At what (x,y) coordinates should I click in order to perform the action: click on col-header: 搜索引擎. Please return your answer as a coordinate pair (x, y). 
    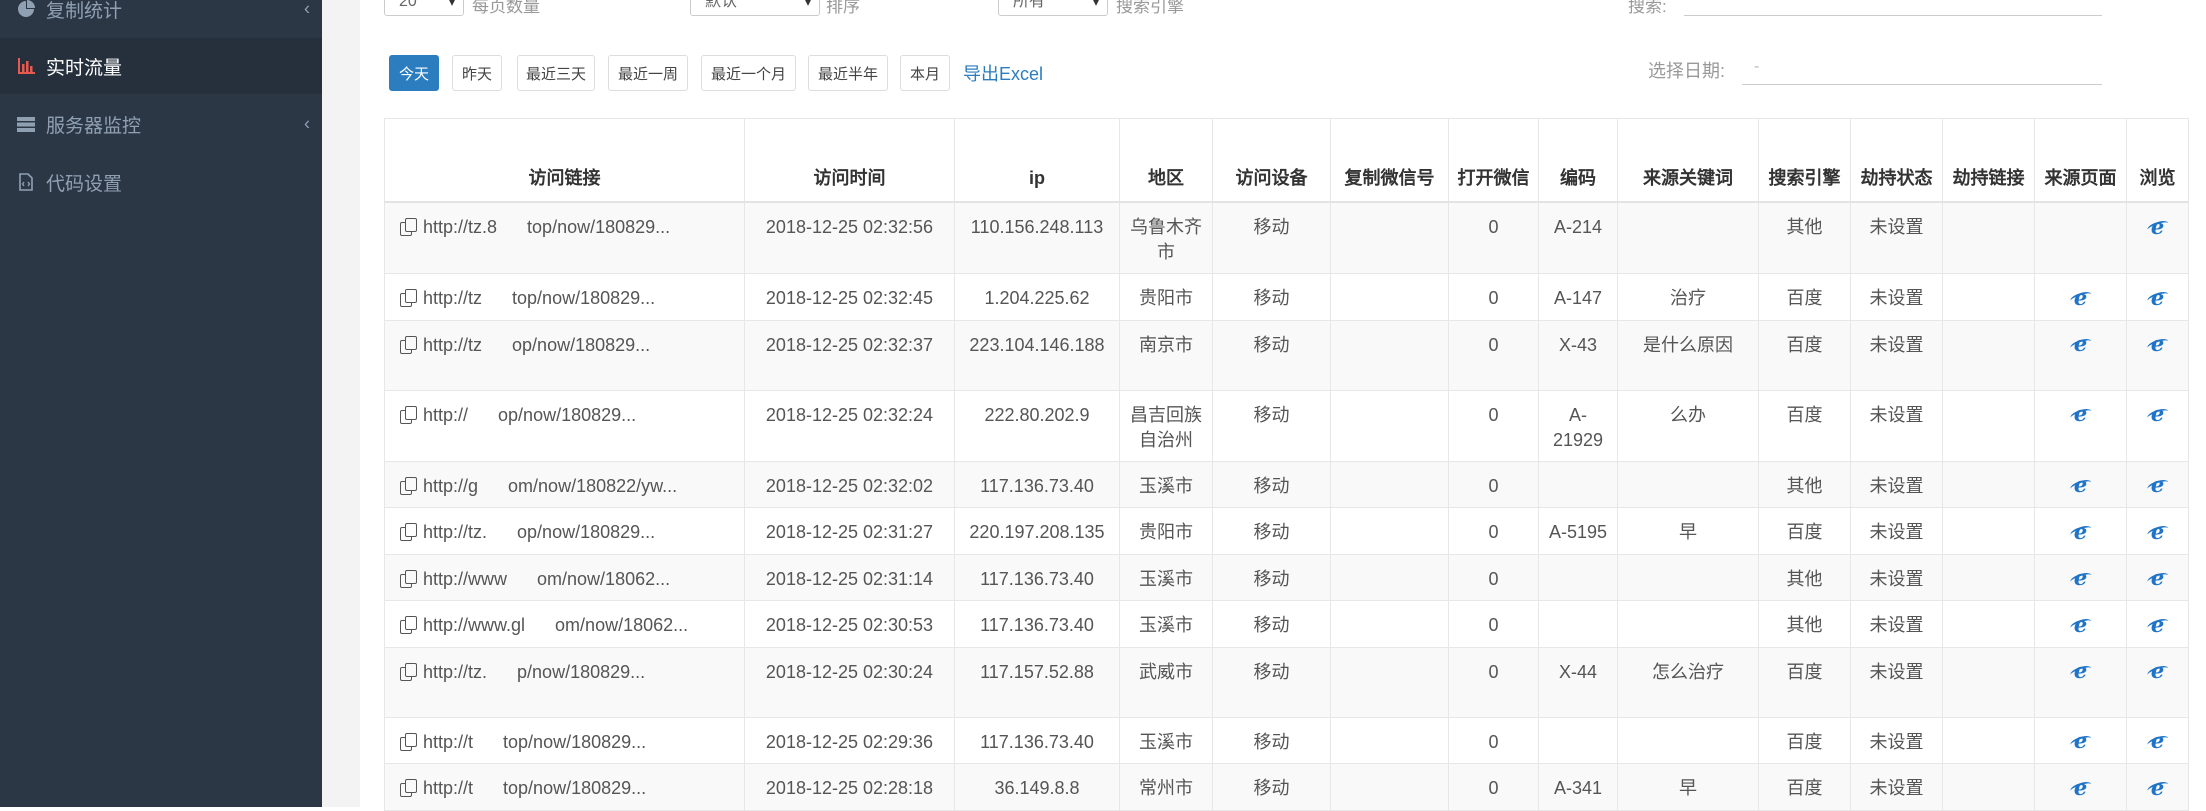
    Looking at the image, I should click on (1804, 160).